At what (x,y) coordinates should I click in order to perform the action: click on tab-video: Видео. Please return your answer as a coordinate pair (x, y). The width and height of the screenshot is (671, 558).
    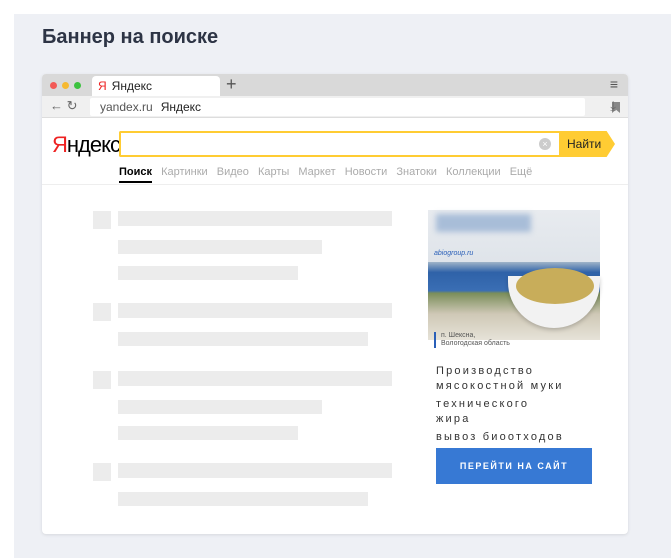
    Looking at the image, I should click on (233, 172).